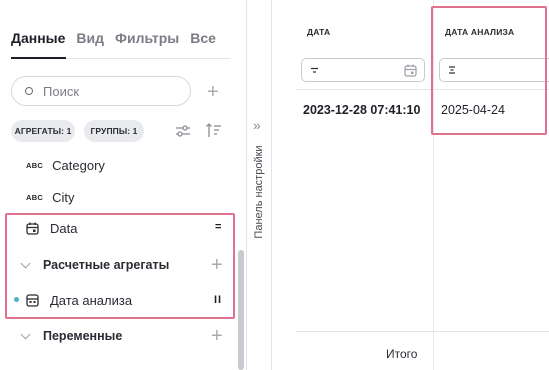 The width and height of the screenshot is (549, 370). Describe the element at coordinates (203, 38) in the screenshot. I see `tab-all: Все` at that location.